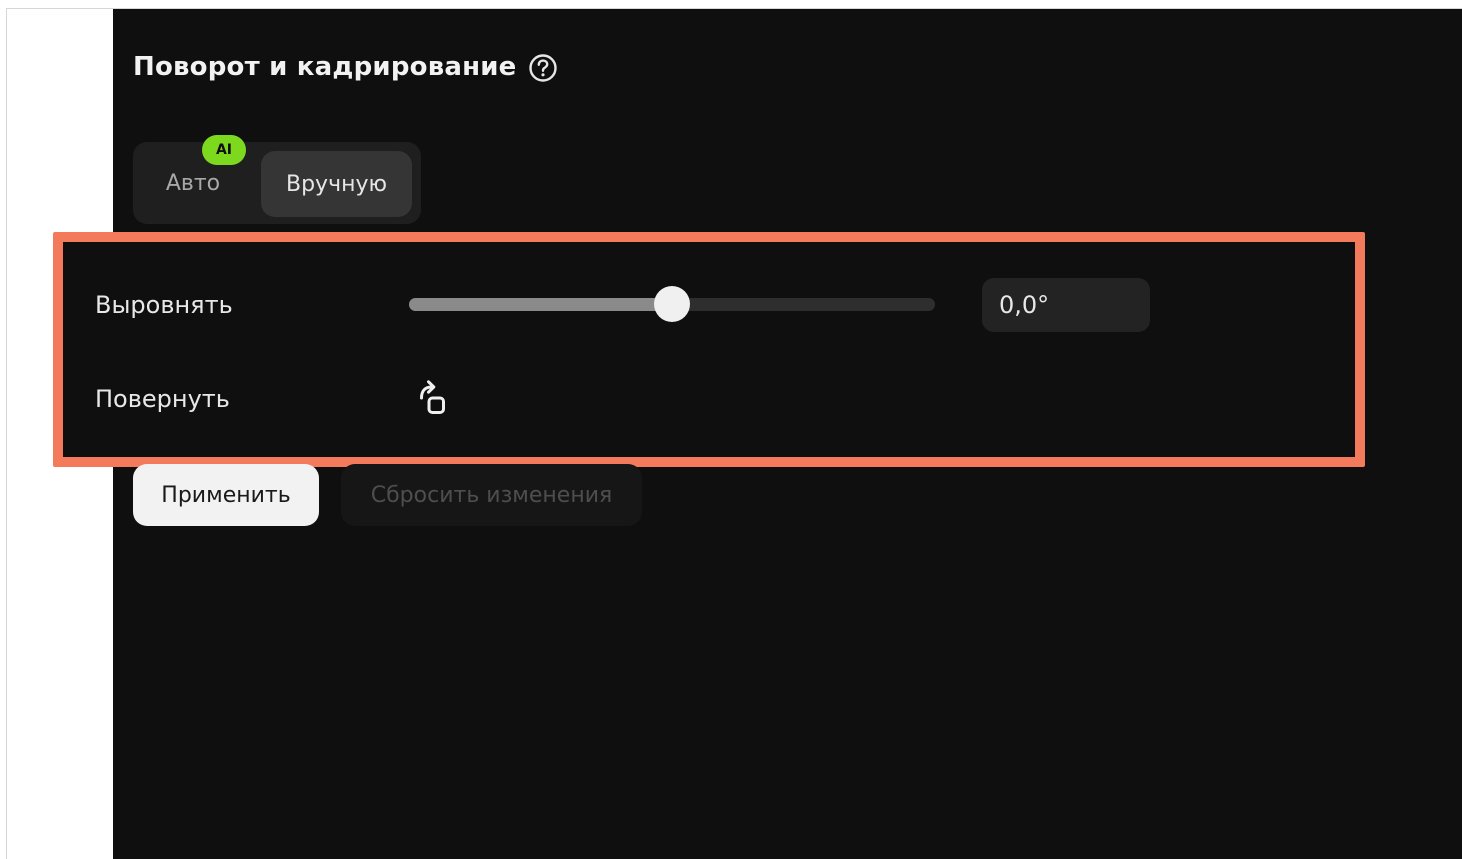 The height and width of the screenshot is (859, 1462). I want to click on straighten-slider, so click(672, 304).